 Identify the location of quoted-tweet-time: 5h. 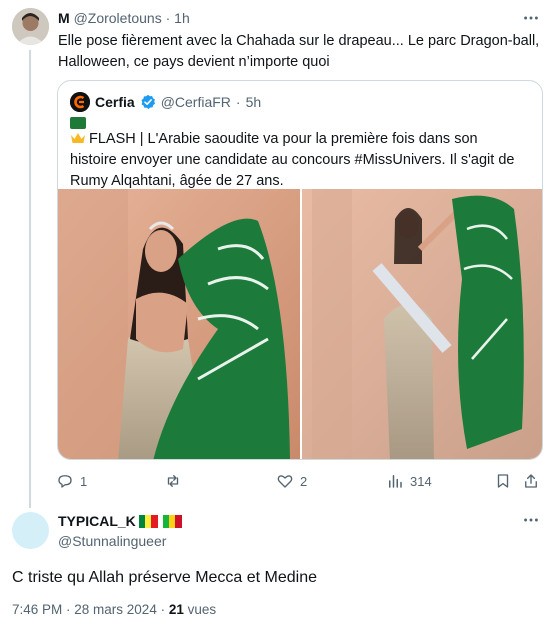
(253, 102).